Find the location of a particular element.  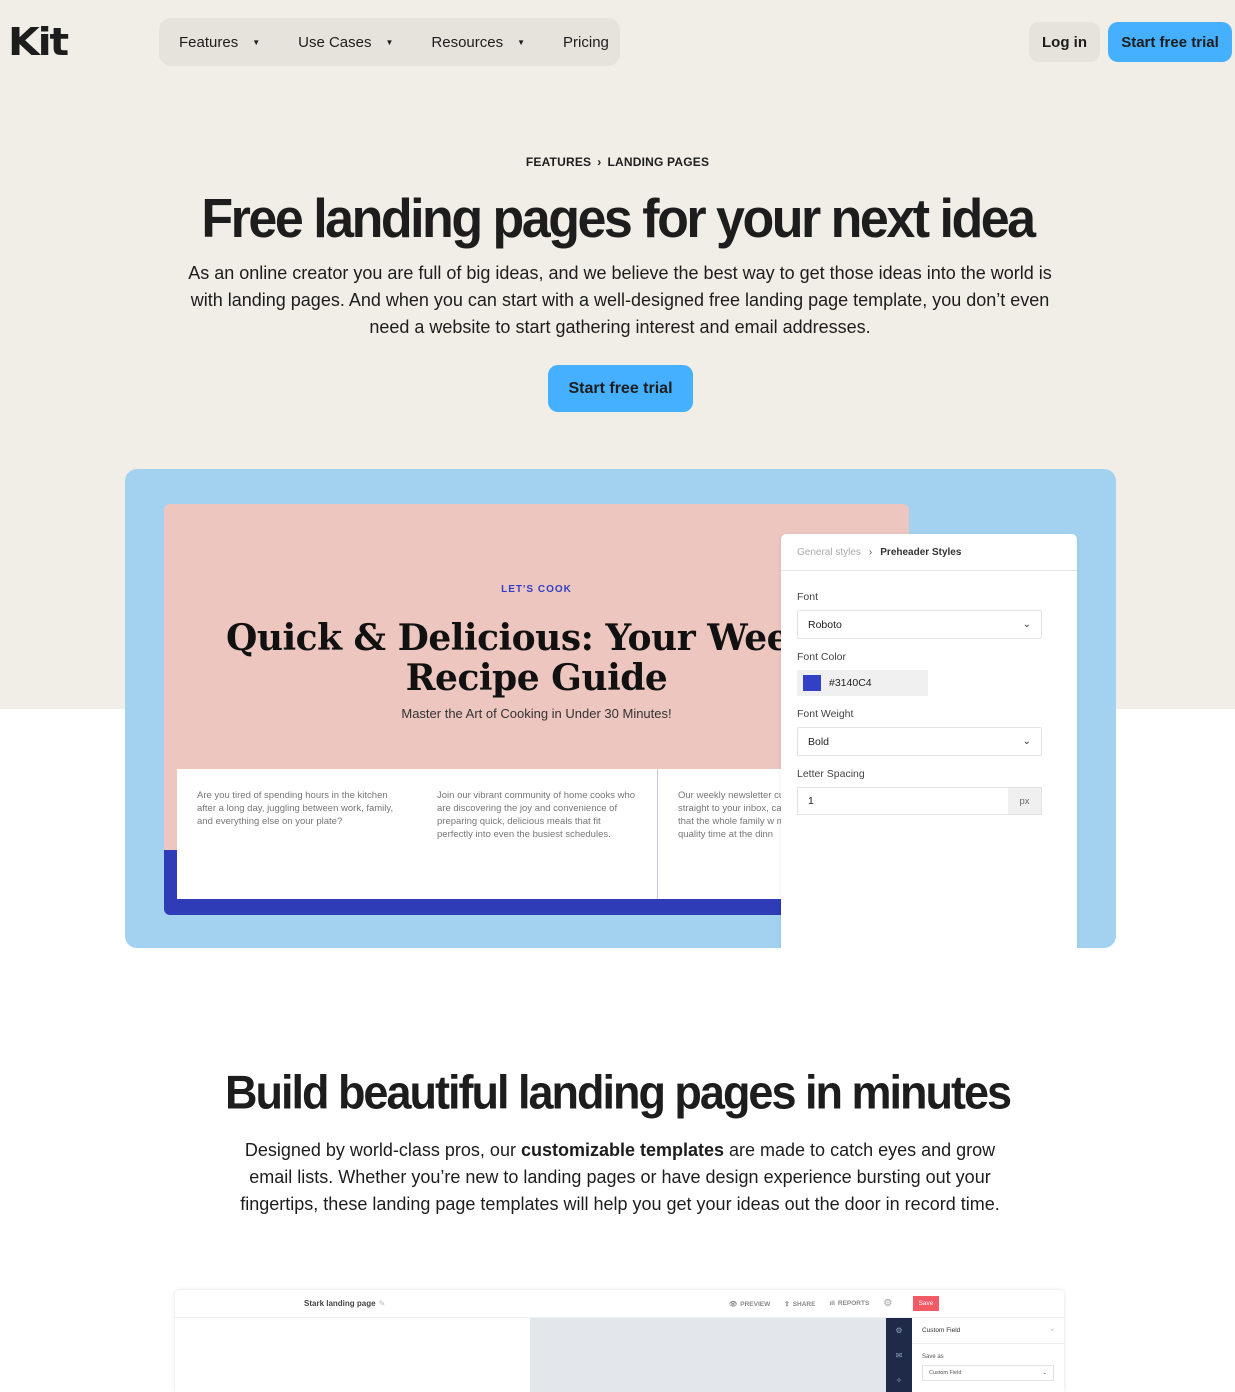

breadcrumb: FEATURES › LANDING PAGES is located at coordinates (617, 162).